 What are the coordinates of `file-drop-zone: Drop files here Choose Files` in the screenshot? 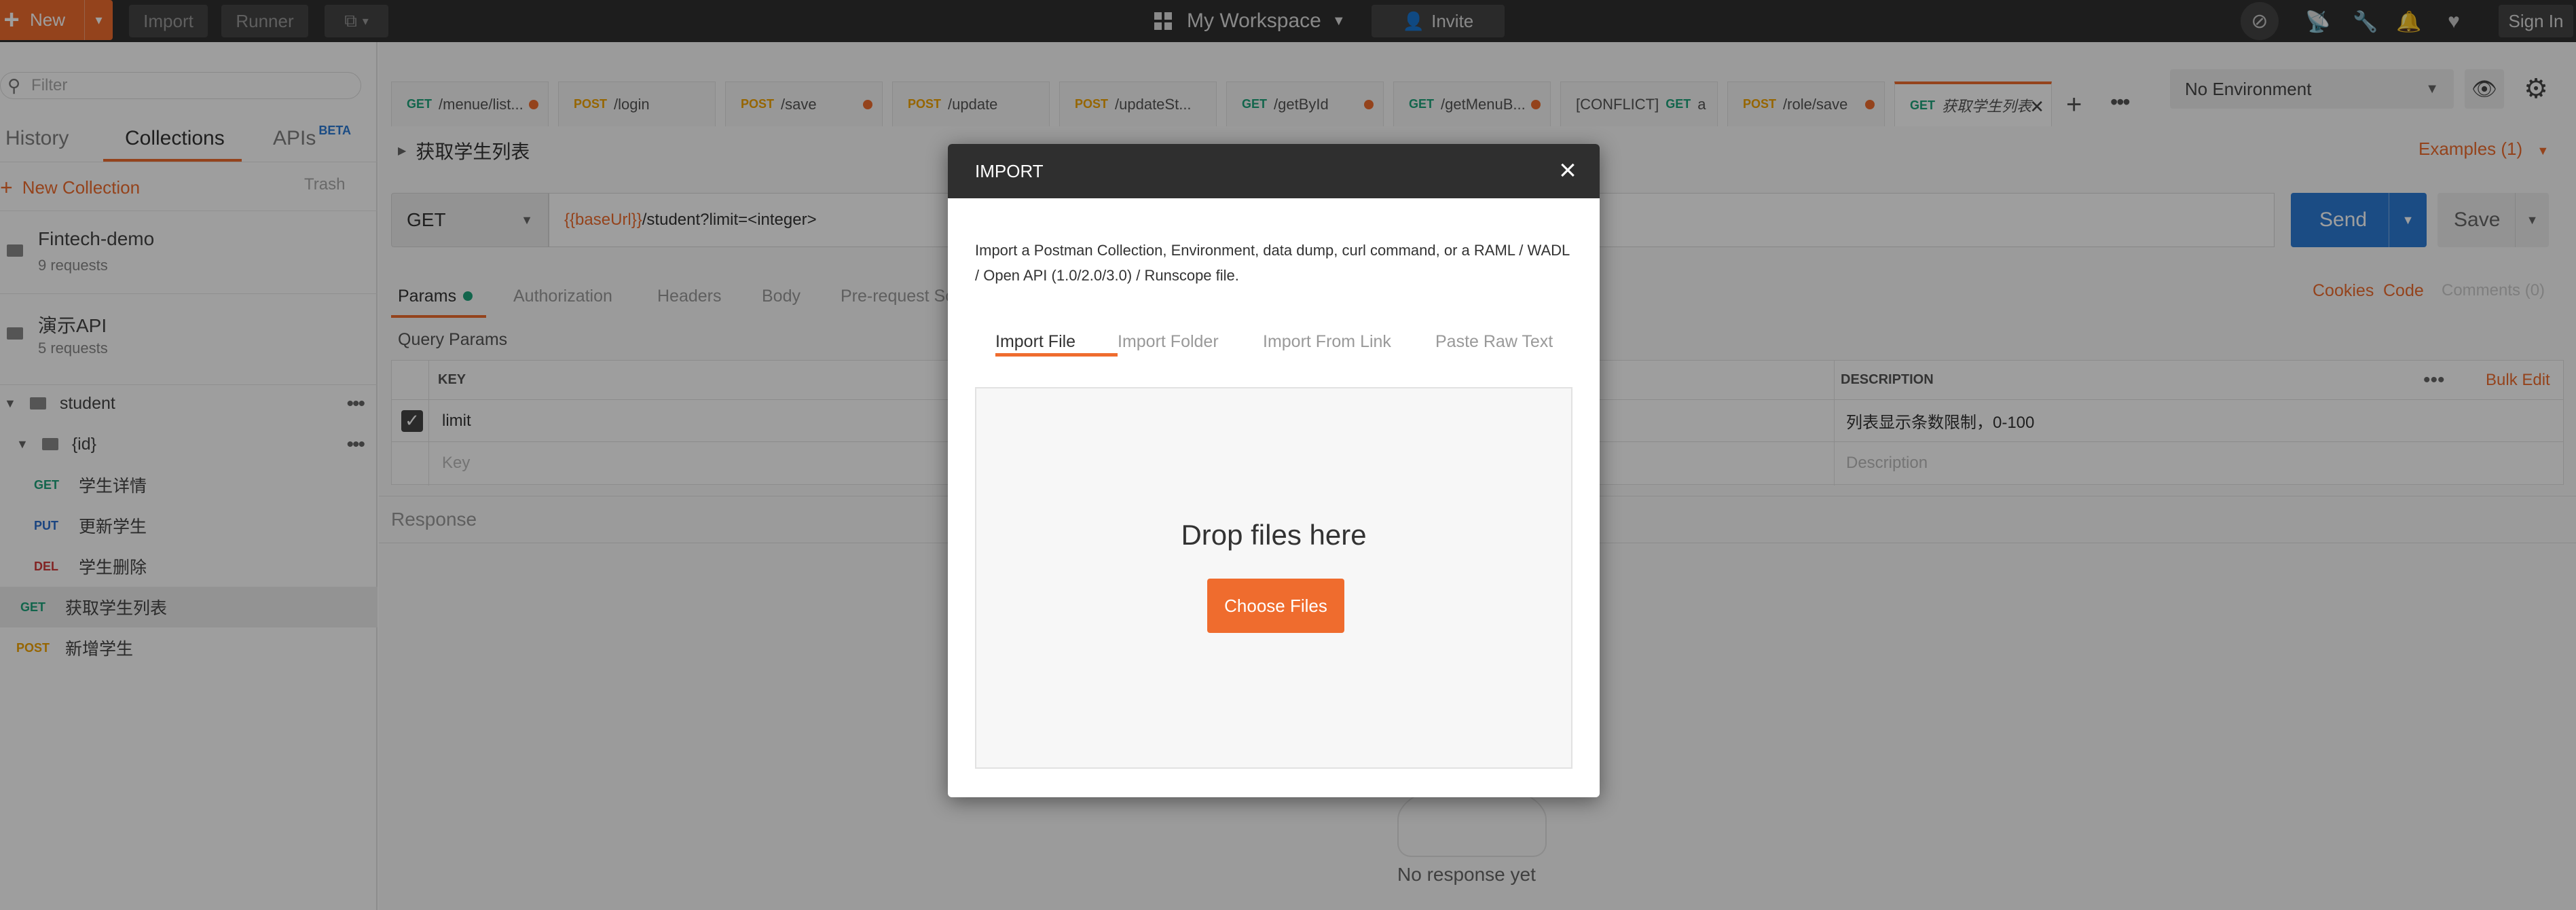 It's located at (1273, 578).